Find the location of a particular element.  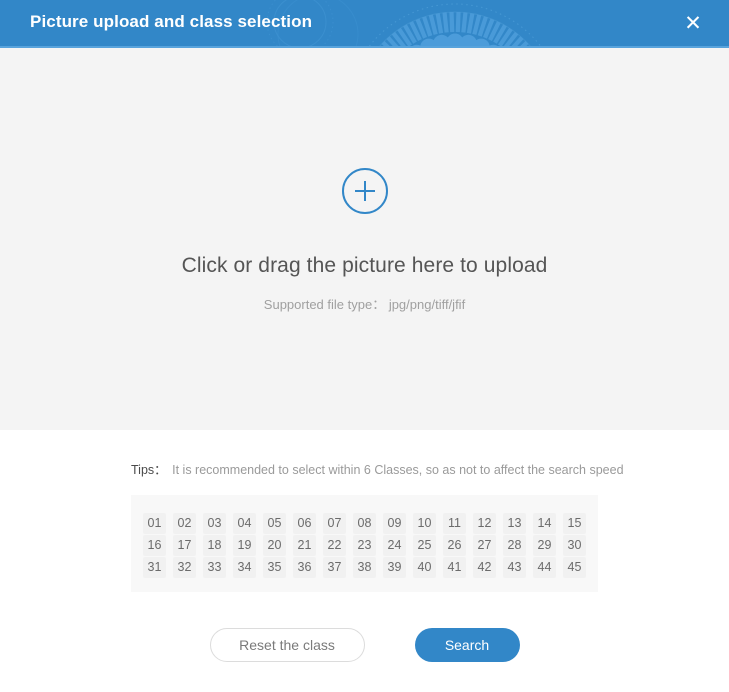

class-chip: 35 is located at coordinates (274, 567).